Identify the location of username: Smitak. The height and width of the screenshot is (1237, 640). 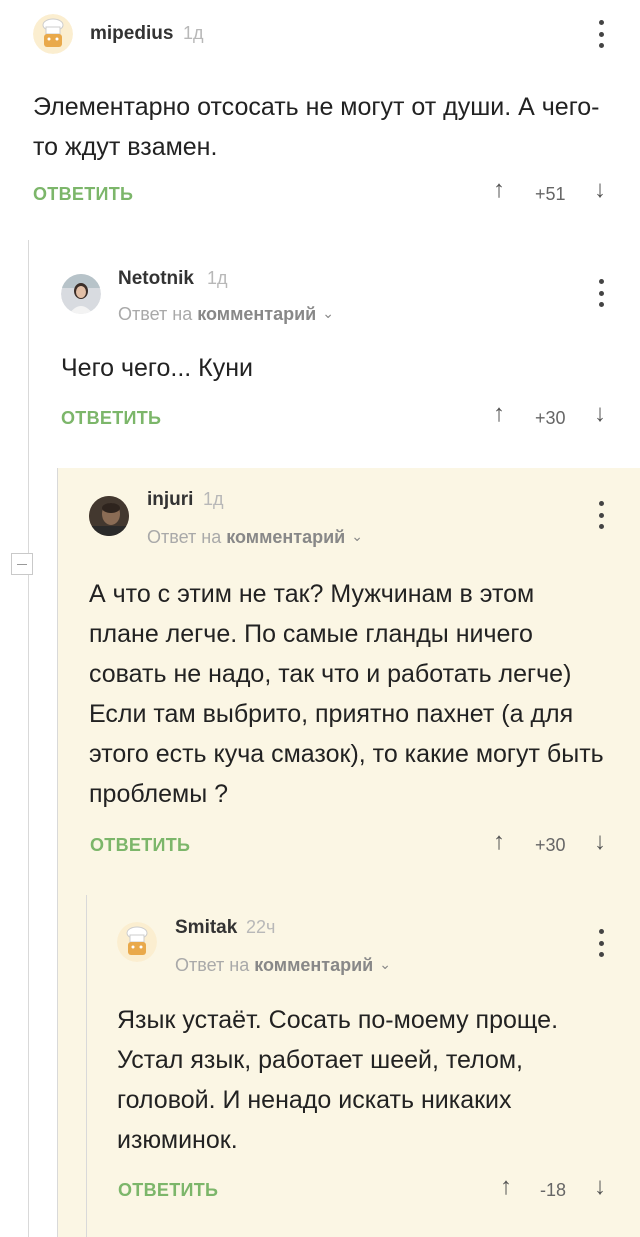
(206, 928).